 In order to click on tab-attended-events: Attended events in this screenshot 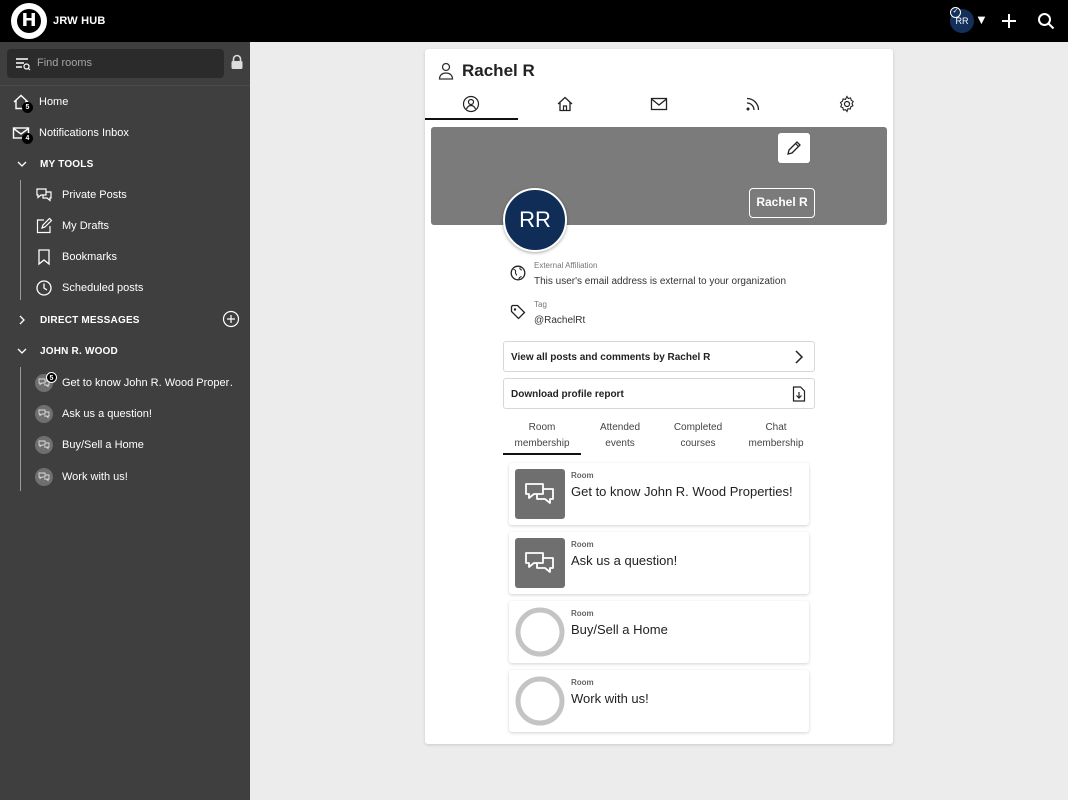, I will do `click(620, 436)`.